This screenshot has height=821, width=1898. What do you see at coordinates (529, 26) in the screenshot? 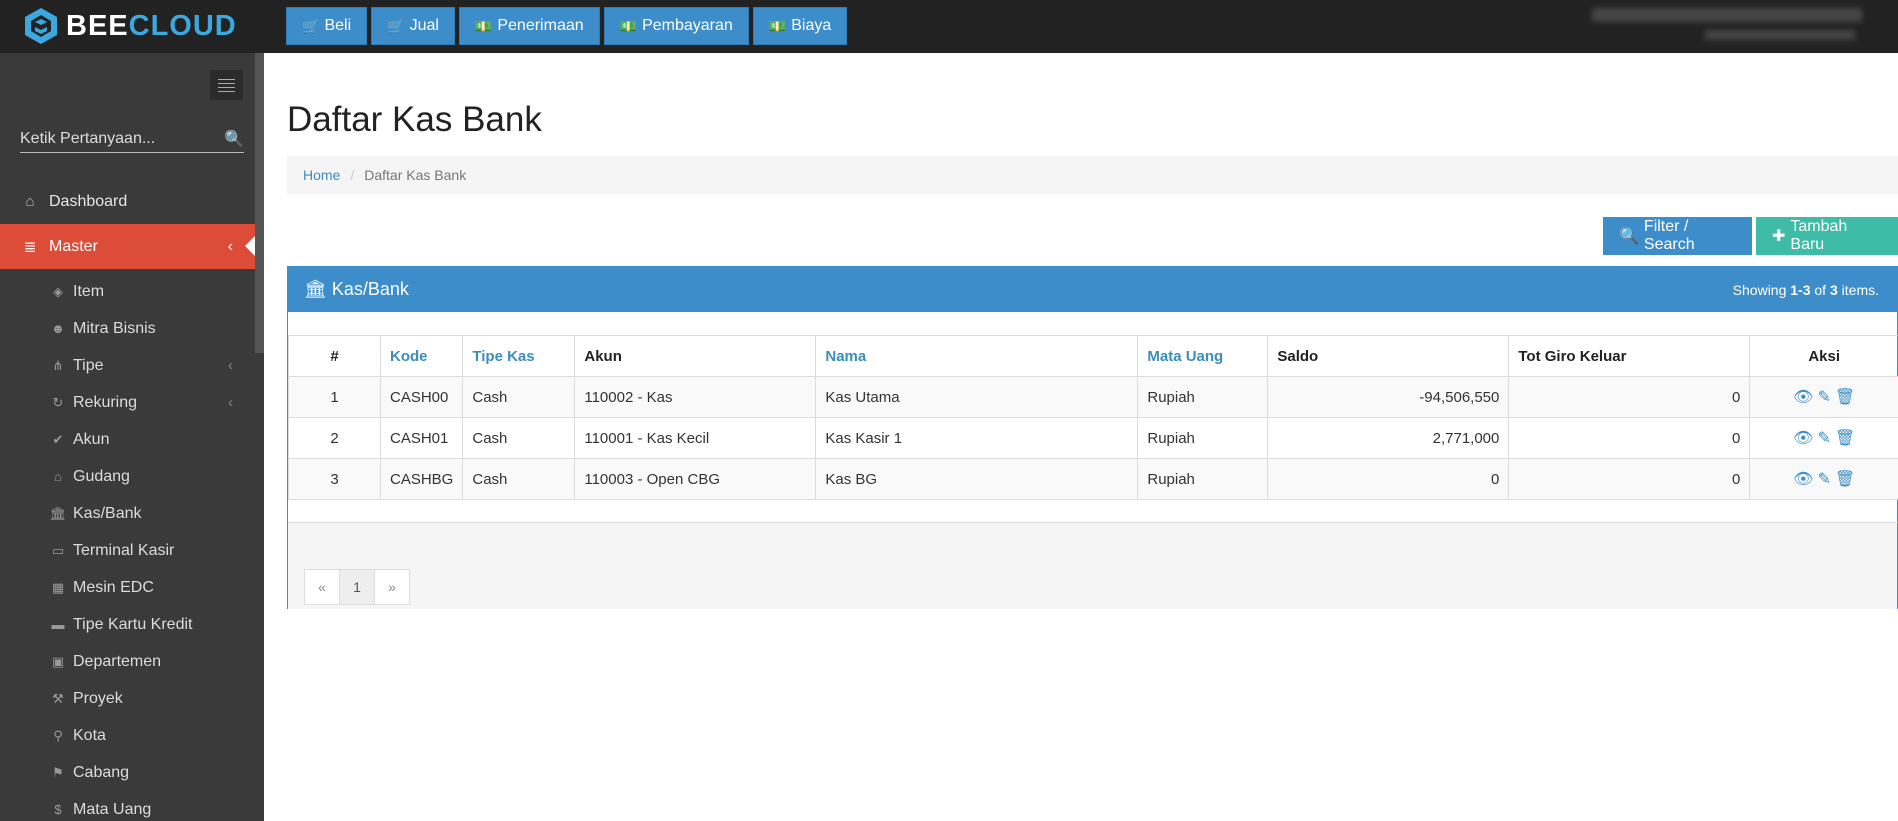
I see `nav-penerimaan-button: 💵 Penerimaan` at bounding box center [529, 26].